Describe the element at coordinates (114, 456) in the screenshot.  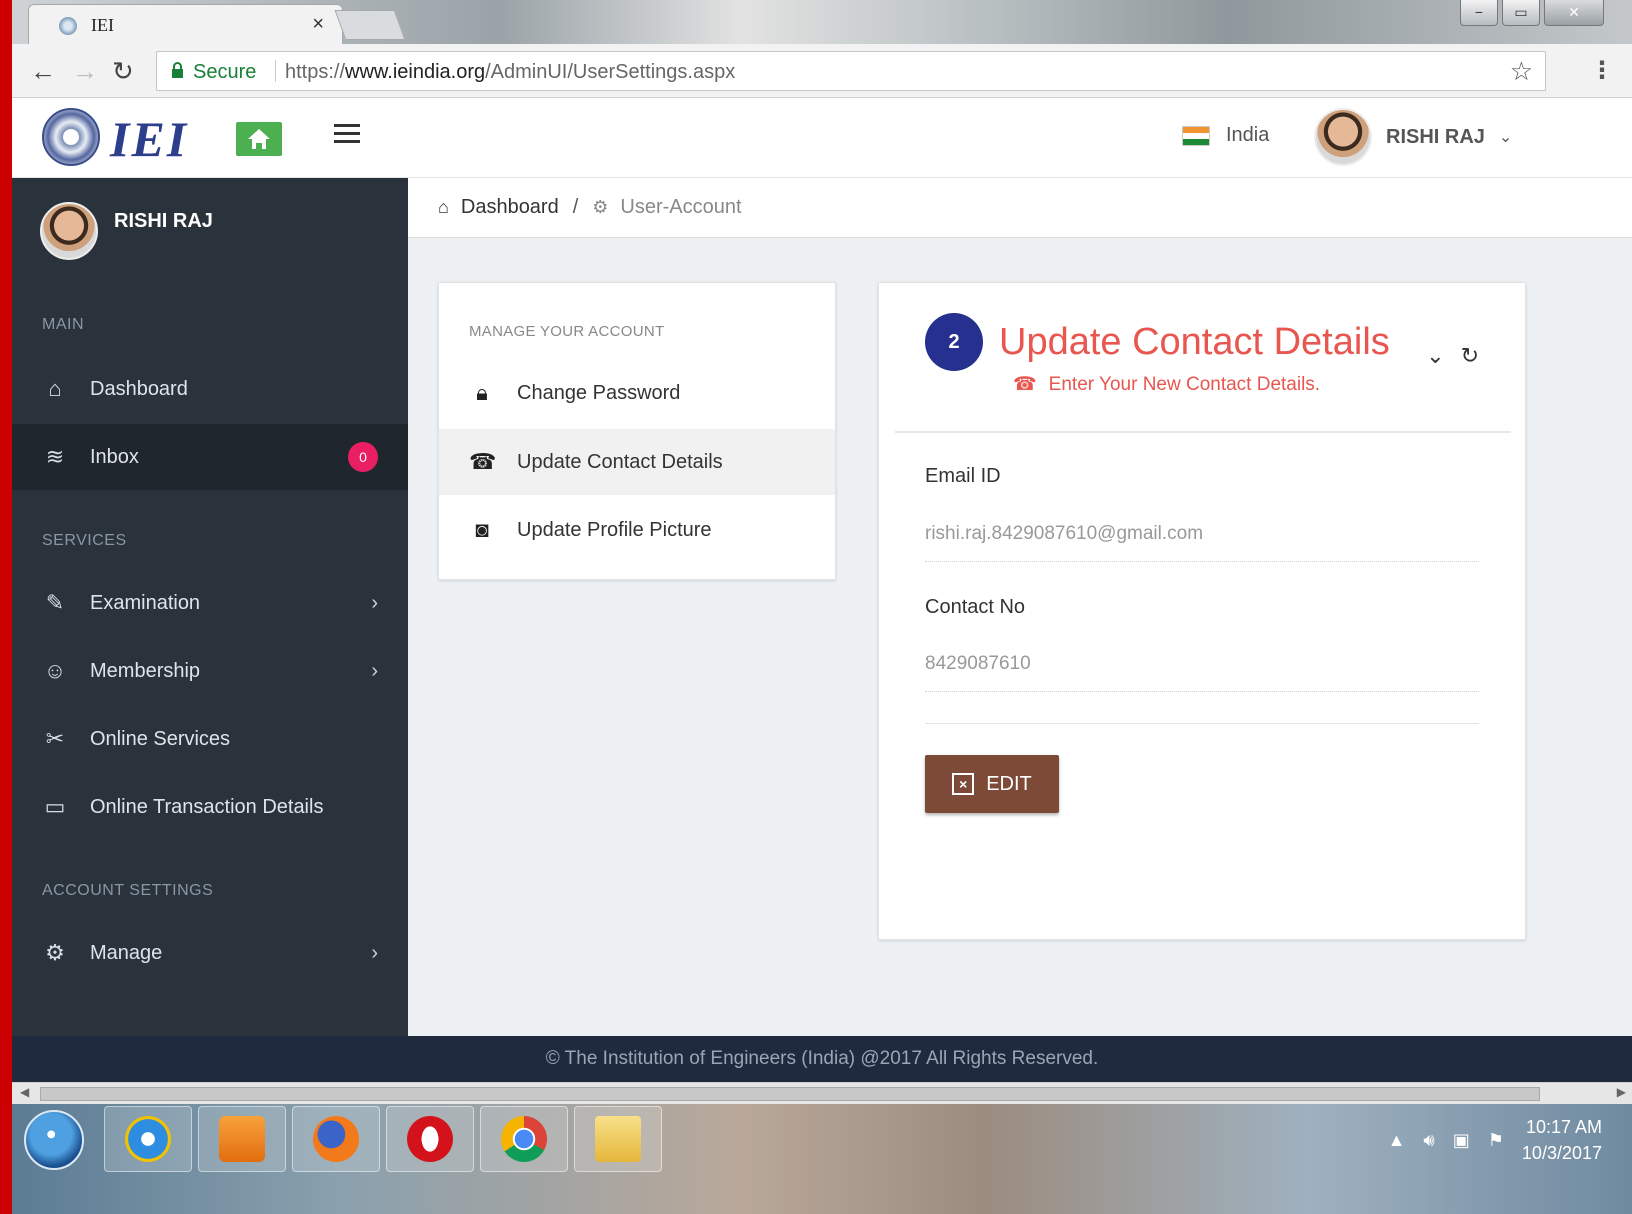
I see `sidebar-item-label: Inbox` at that location.